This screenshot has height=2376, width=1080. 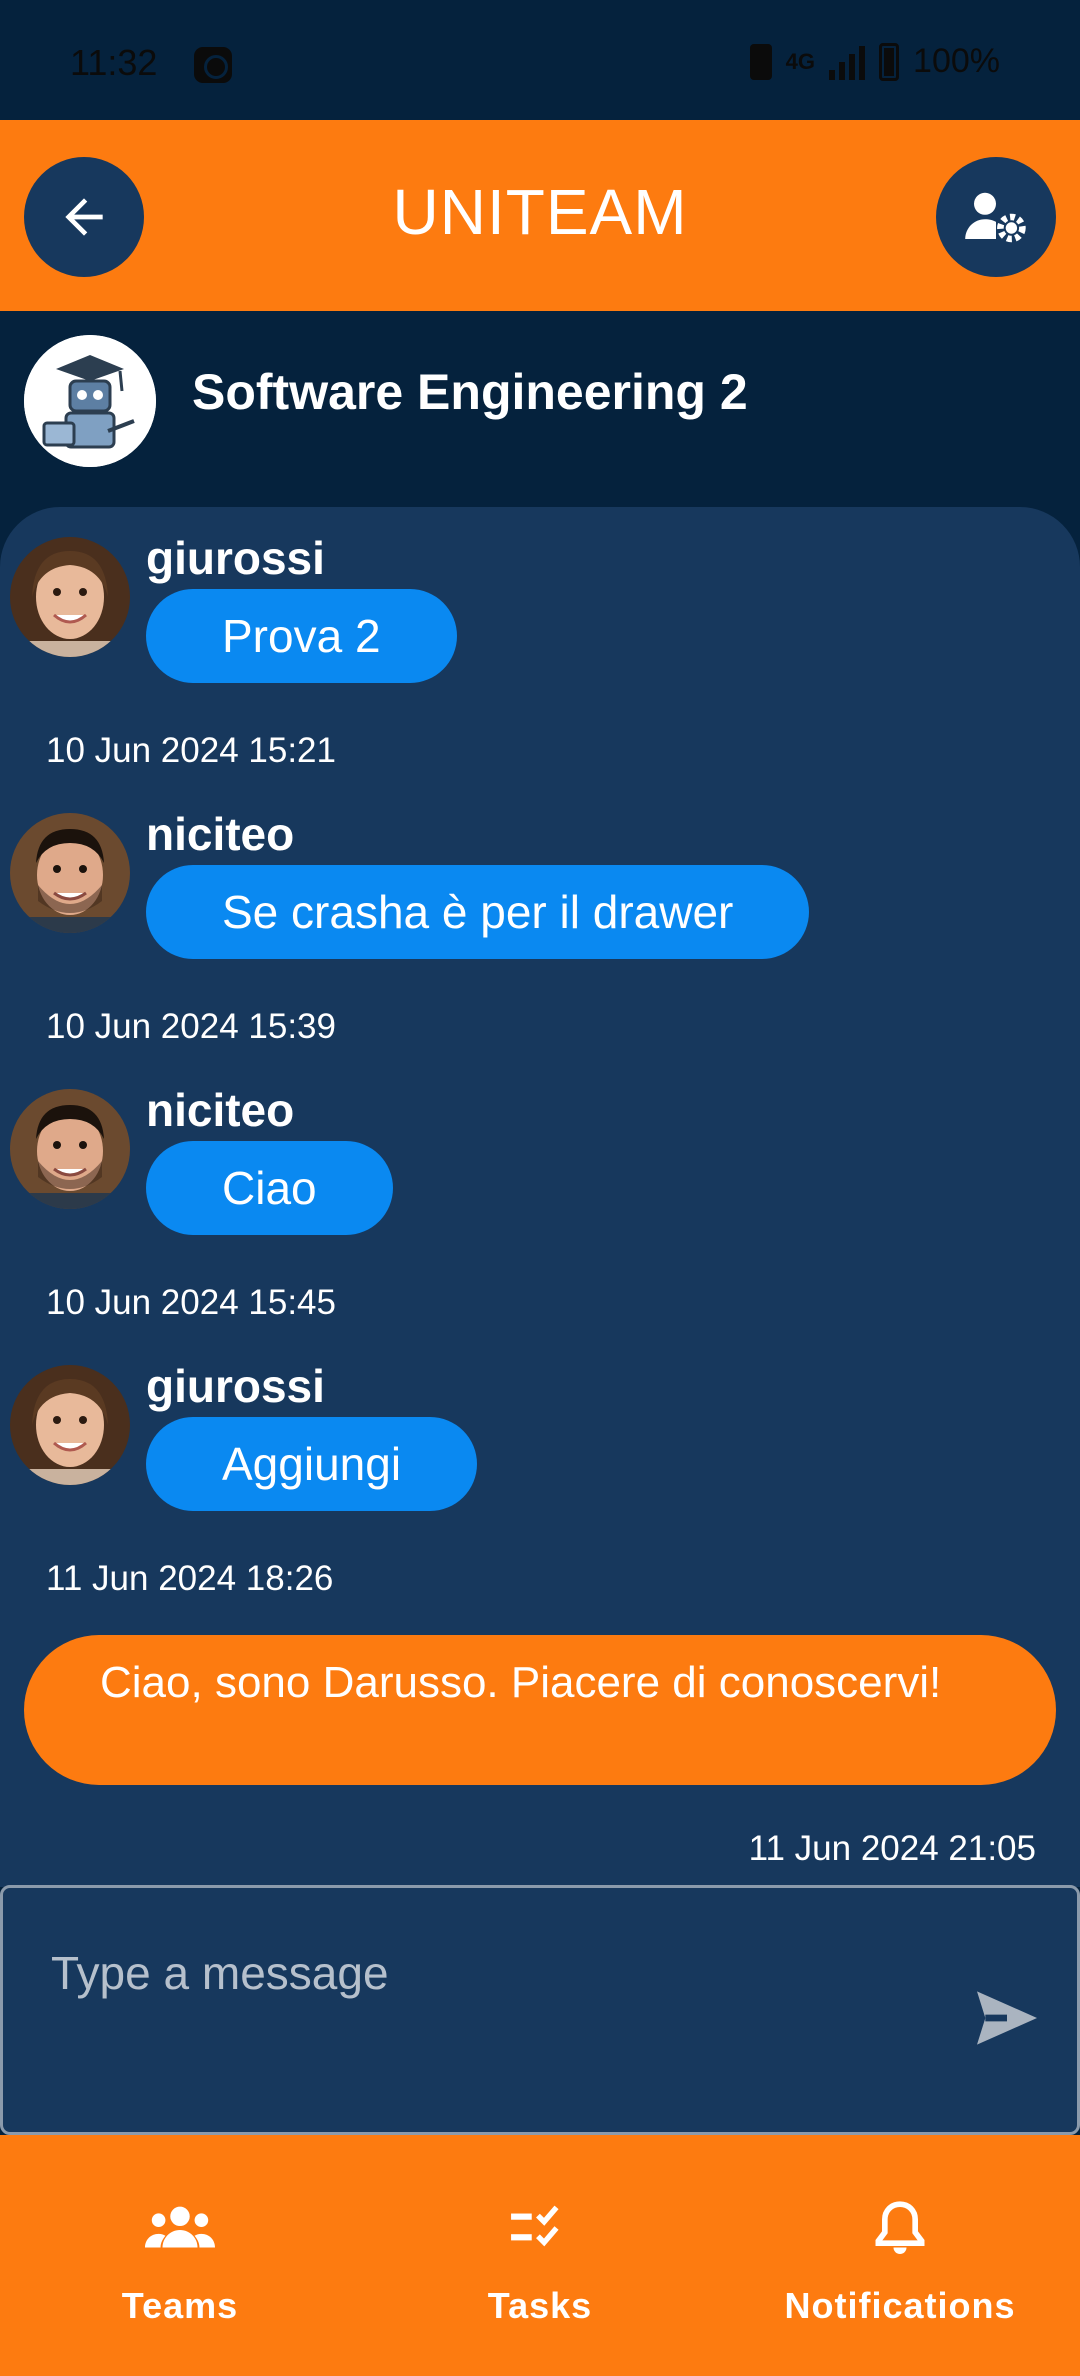 I want to click on send-icon, so click(x=1007, y=2018).